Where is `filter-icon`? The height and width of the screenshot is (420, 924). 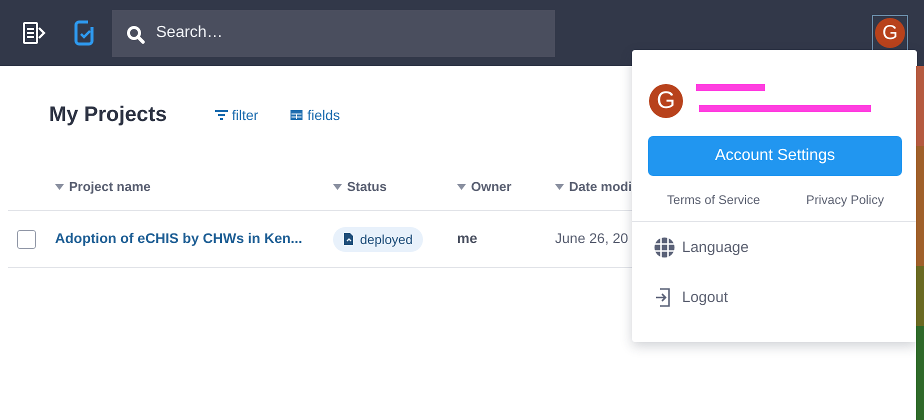 filter-icon is located at coordinates (221, 115).